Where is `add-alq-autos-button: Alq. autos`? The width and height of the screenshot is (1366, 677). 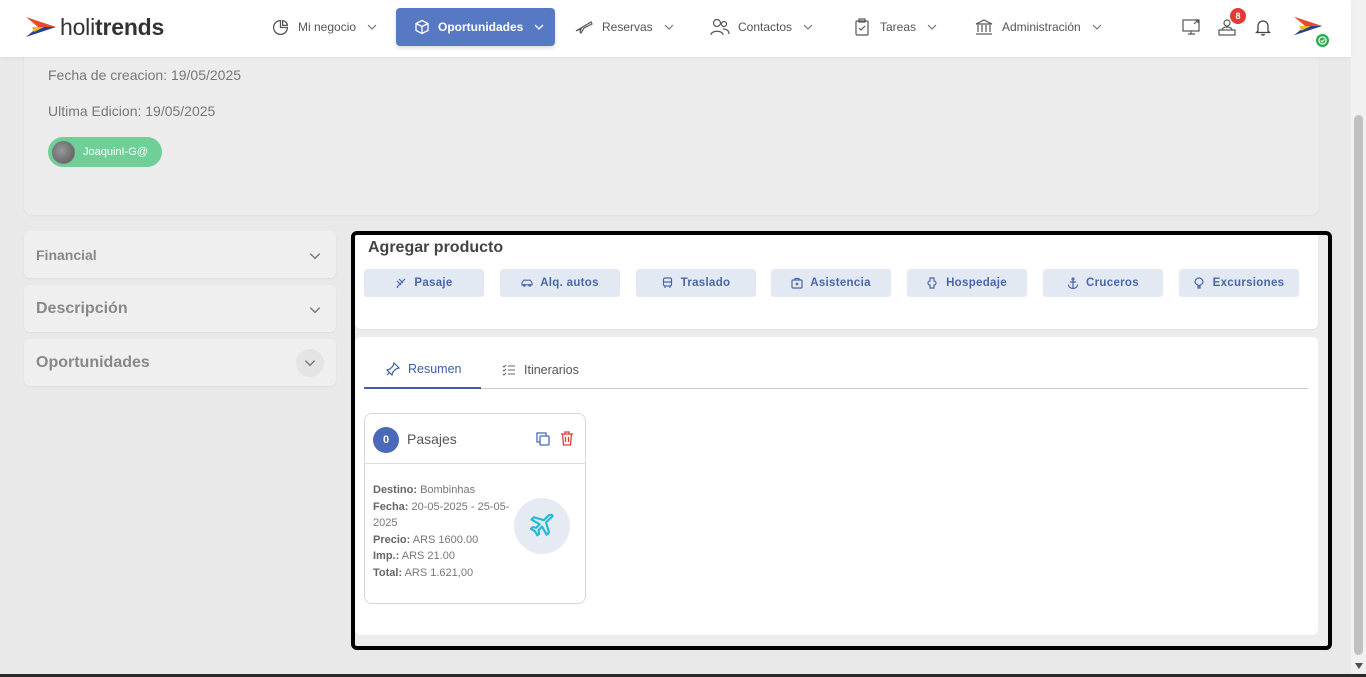
add-alq-autos-button: Alq. autos is located at coordinates (560, 283).